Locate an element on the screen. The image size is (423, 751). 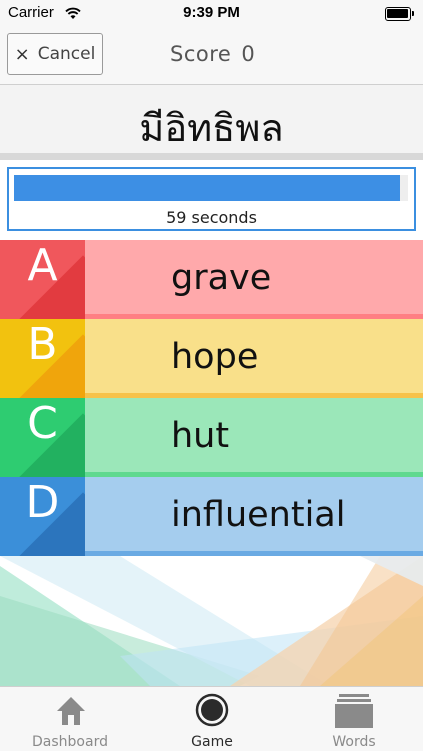
answer-letter-box: A is located at coordinates (42, 279).